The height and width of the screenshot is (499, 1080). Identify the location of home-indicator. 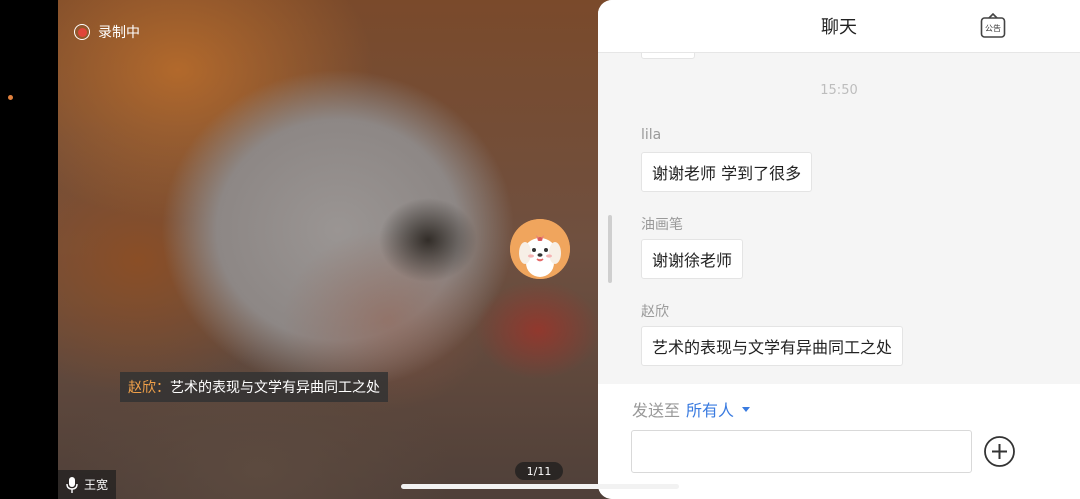
(540, 486).